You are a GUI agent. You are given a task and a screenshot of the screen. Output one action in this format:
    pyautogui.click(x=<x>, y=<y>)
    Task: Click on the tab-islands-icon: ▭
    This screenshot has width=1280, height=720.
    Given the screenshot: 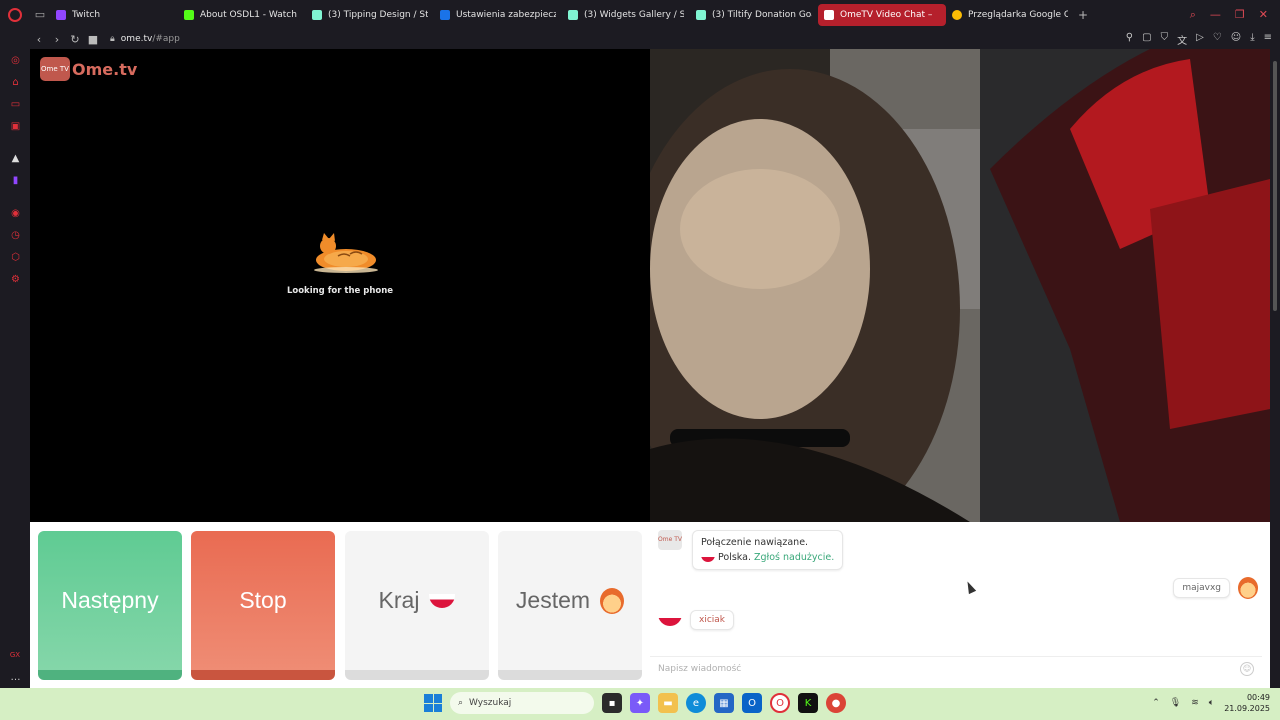 What is the action you would take?
    pyautogui.click(x=40, y=14)
    